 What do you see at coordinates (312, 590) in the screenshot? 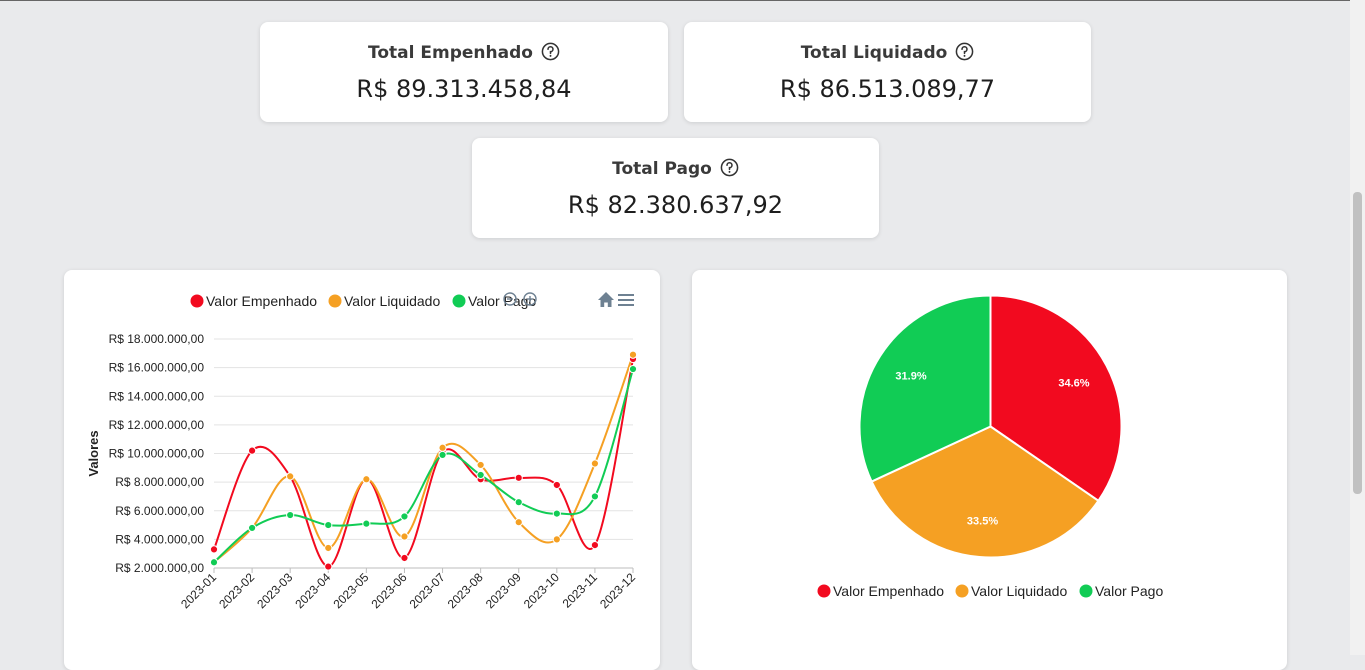
I see `x-tick-label: 2023-04` at bounding box center [312, 590].